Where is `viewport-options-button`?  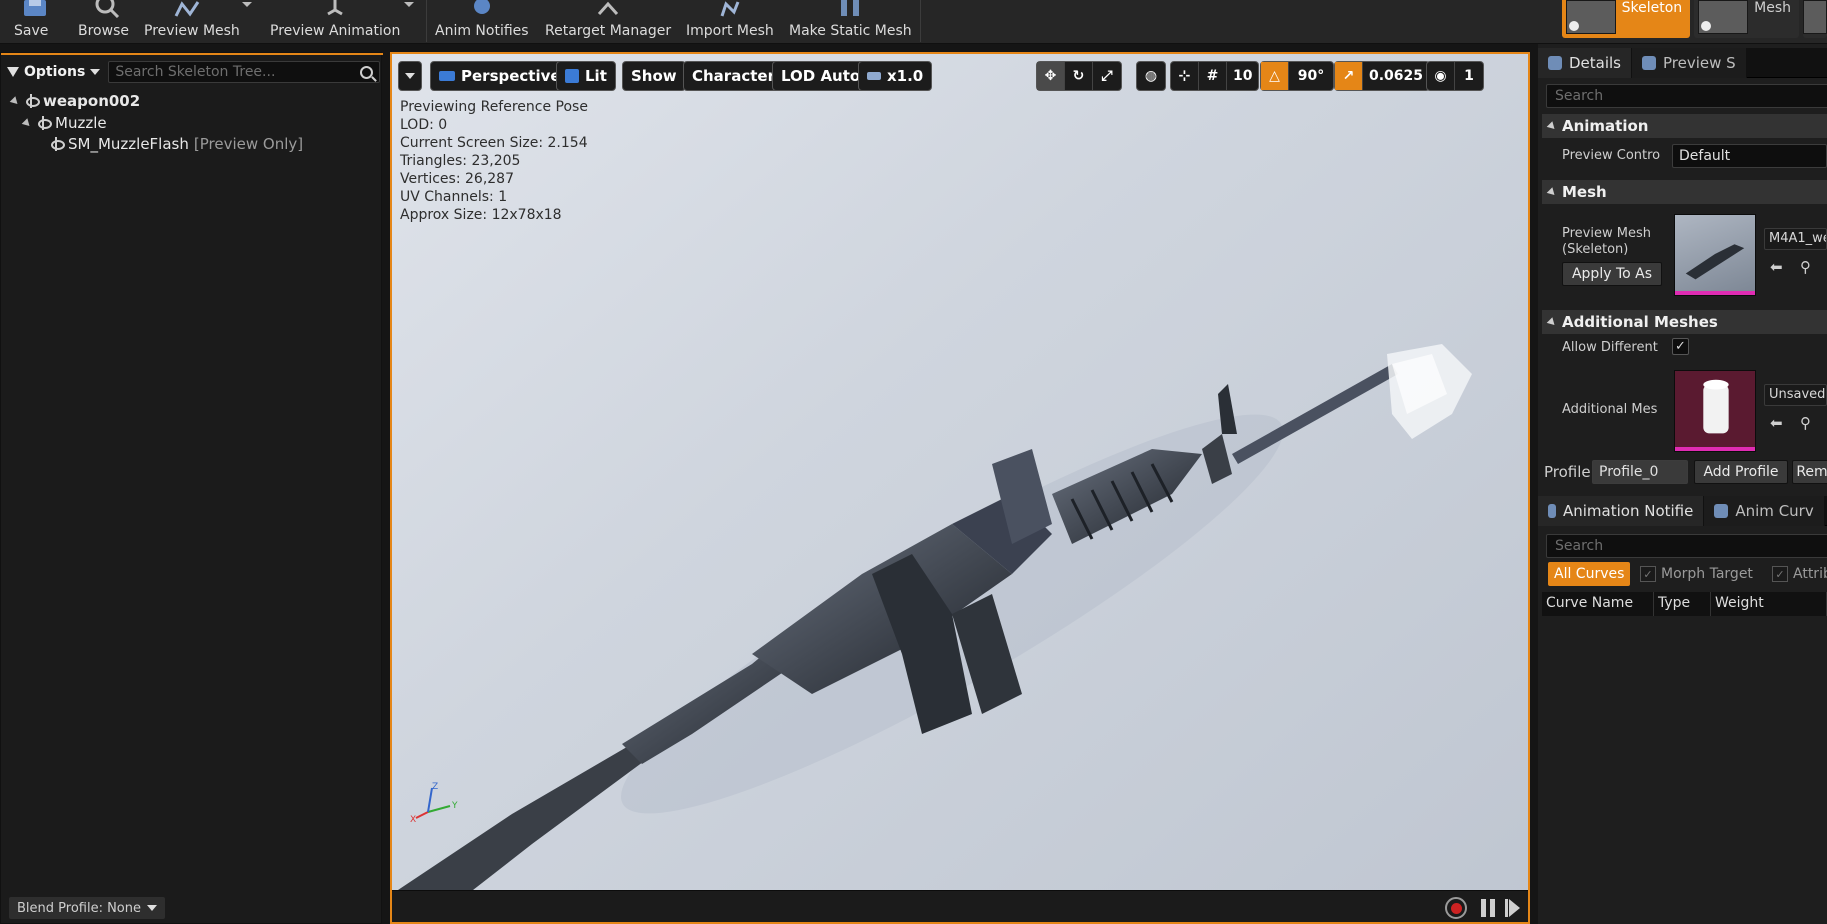 viewport-options-button is located at coordinates (410, 76).